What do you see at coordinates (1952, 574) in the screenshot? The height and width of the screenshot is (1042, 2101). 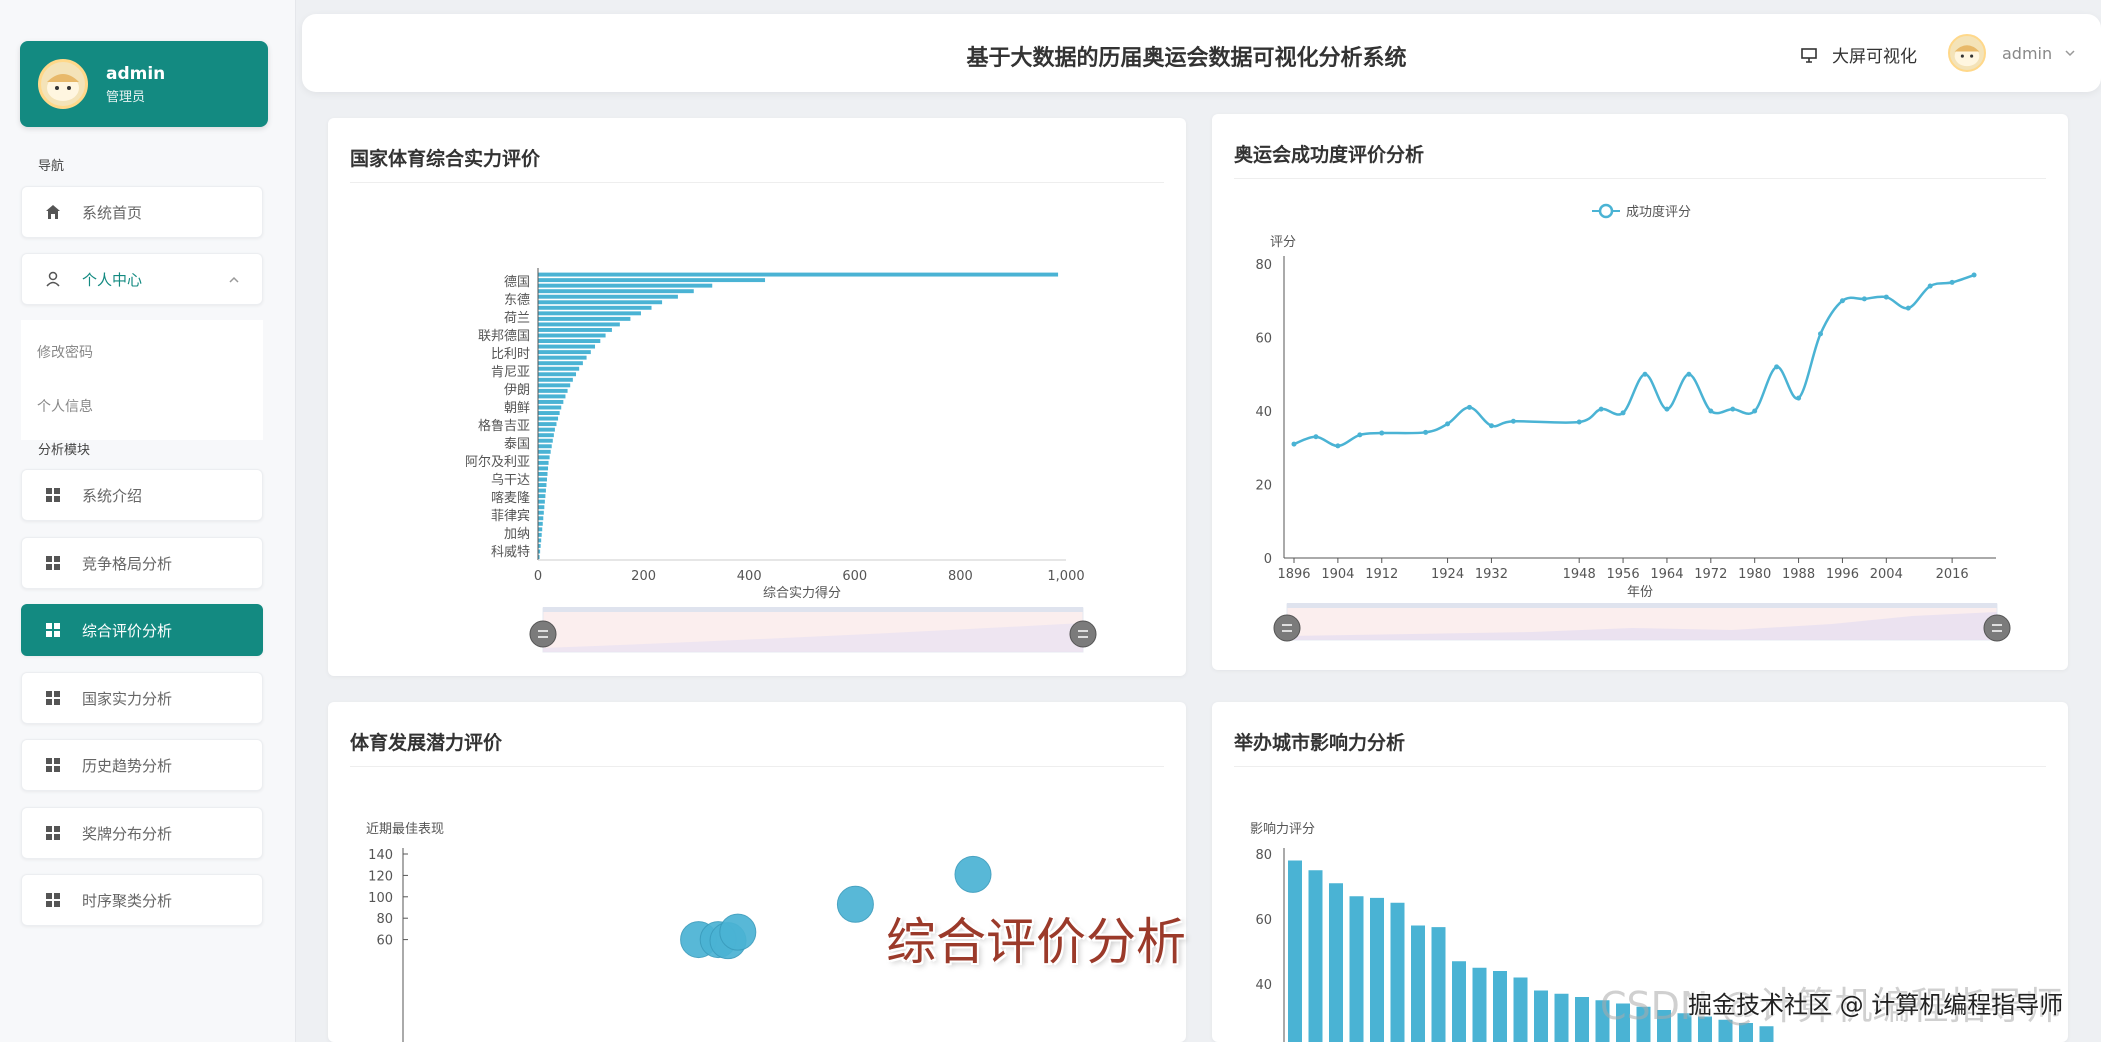 I see `x-tick-label: 2016` at bounding box center [1952, 574].